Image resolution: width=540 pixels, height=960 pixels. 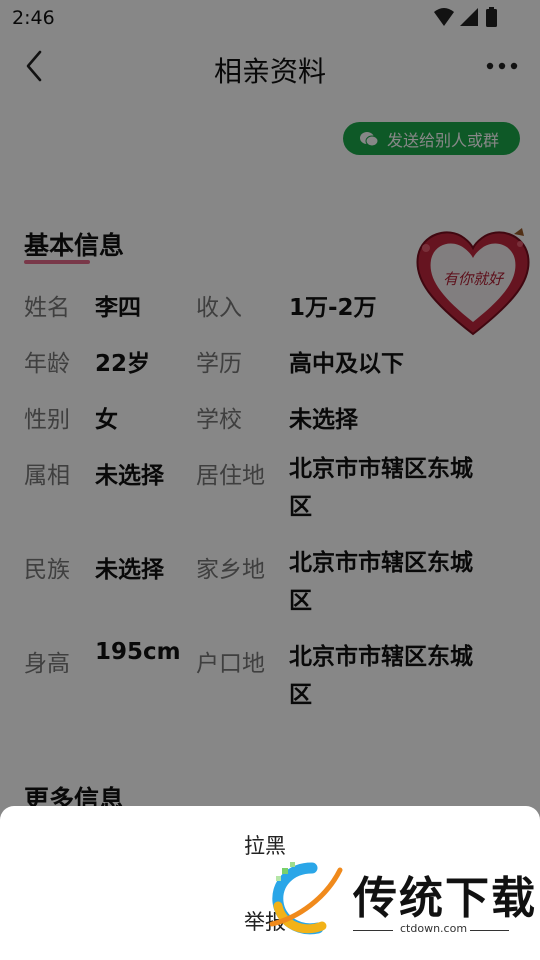 I want to click on watermark-url: ctdown.com, so click(x=434, y=928).